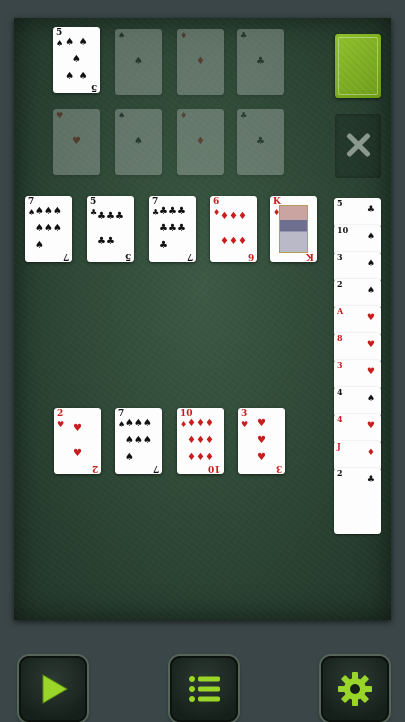 The width and height of the screenshot is (405, 722). Describe the element at coordinates (339, 446) in the screenshot. I see `card-rank: J` at that location.